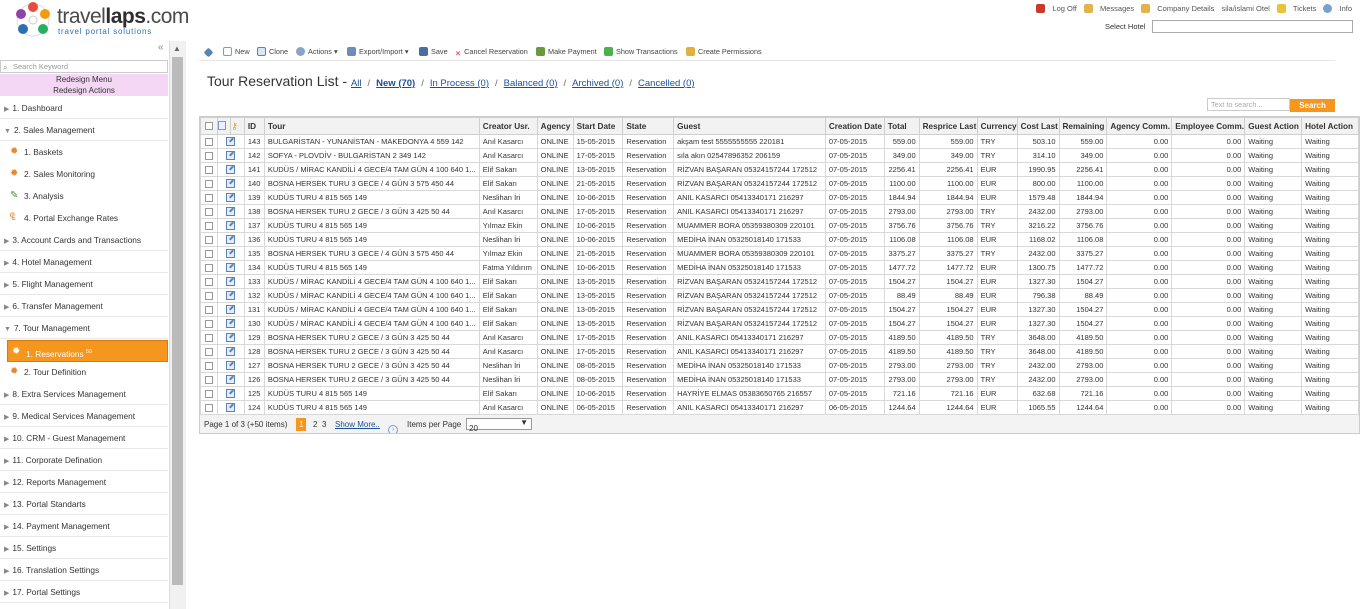 The image size is (1360, 609). Describe the element at coordinates (1296, 8) in the screenshot. I see `tickets-link: Tickets` at that location.